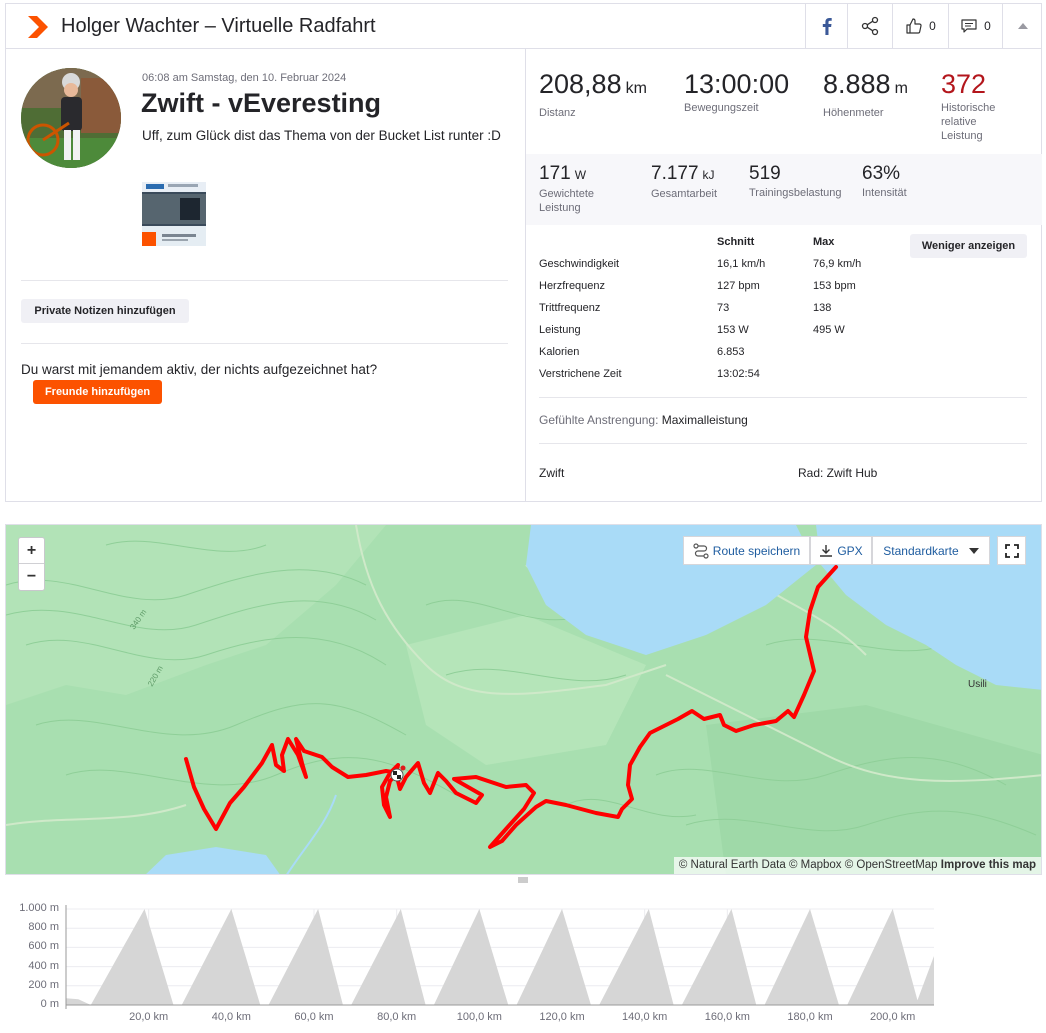 This screenshot has height=1033, width=1046. What do you see at coordinates (977, 684) in the screenshot?
I see `place-label: Usili` at bounding box center [977, 684].